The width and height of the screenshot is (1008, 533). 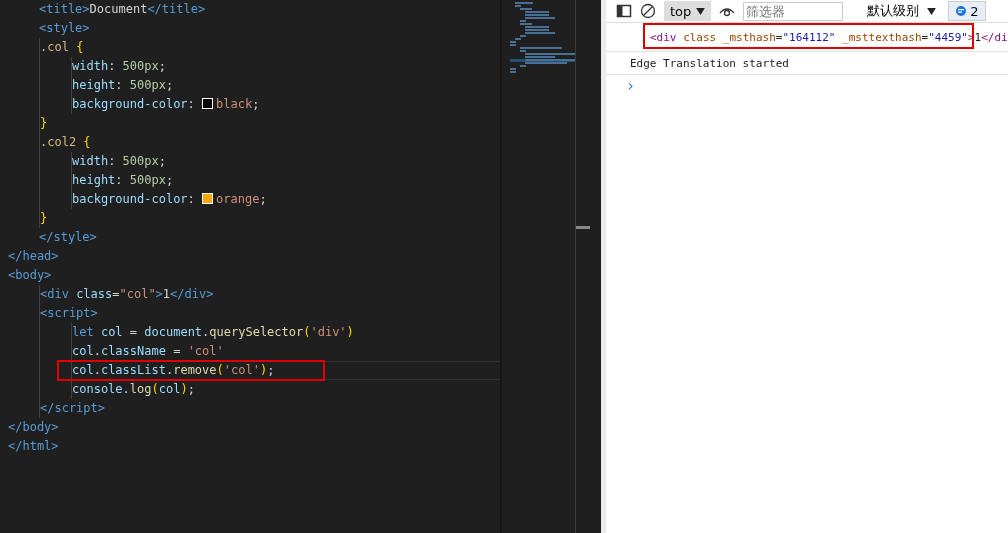 I want to click on code-line: </script>, so click(x=73, y=408).